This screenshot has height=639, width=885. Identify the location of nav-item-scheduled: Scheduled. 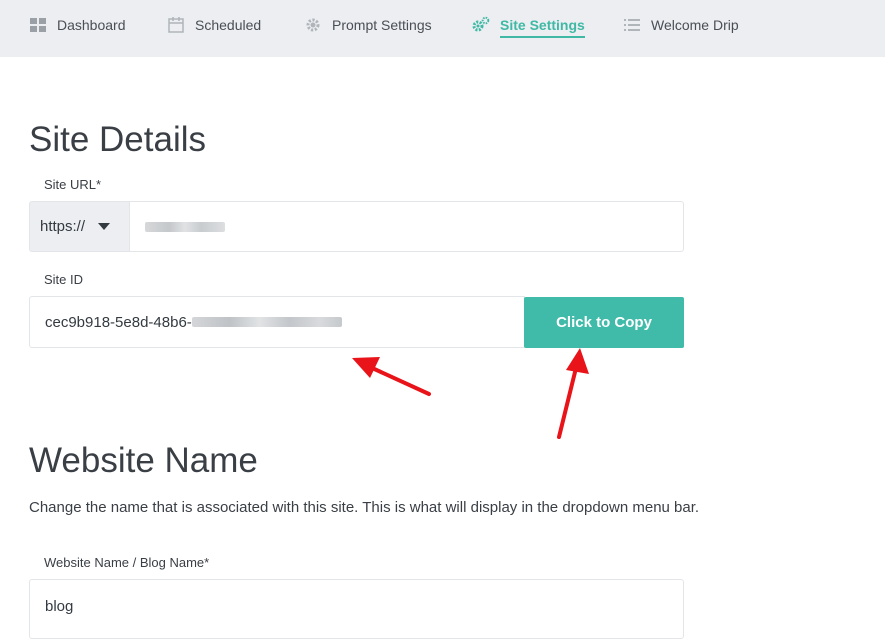
(214, 25).